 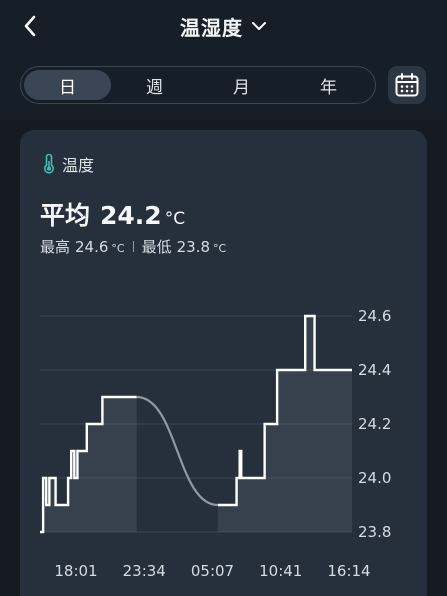 I want to click on y-tick-label: 23.8, so click(x=374, y=532).